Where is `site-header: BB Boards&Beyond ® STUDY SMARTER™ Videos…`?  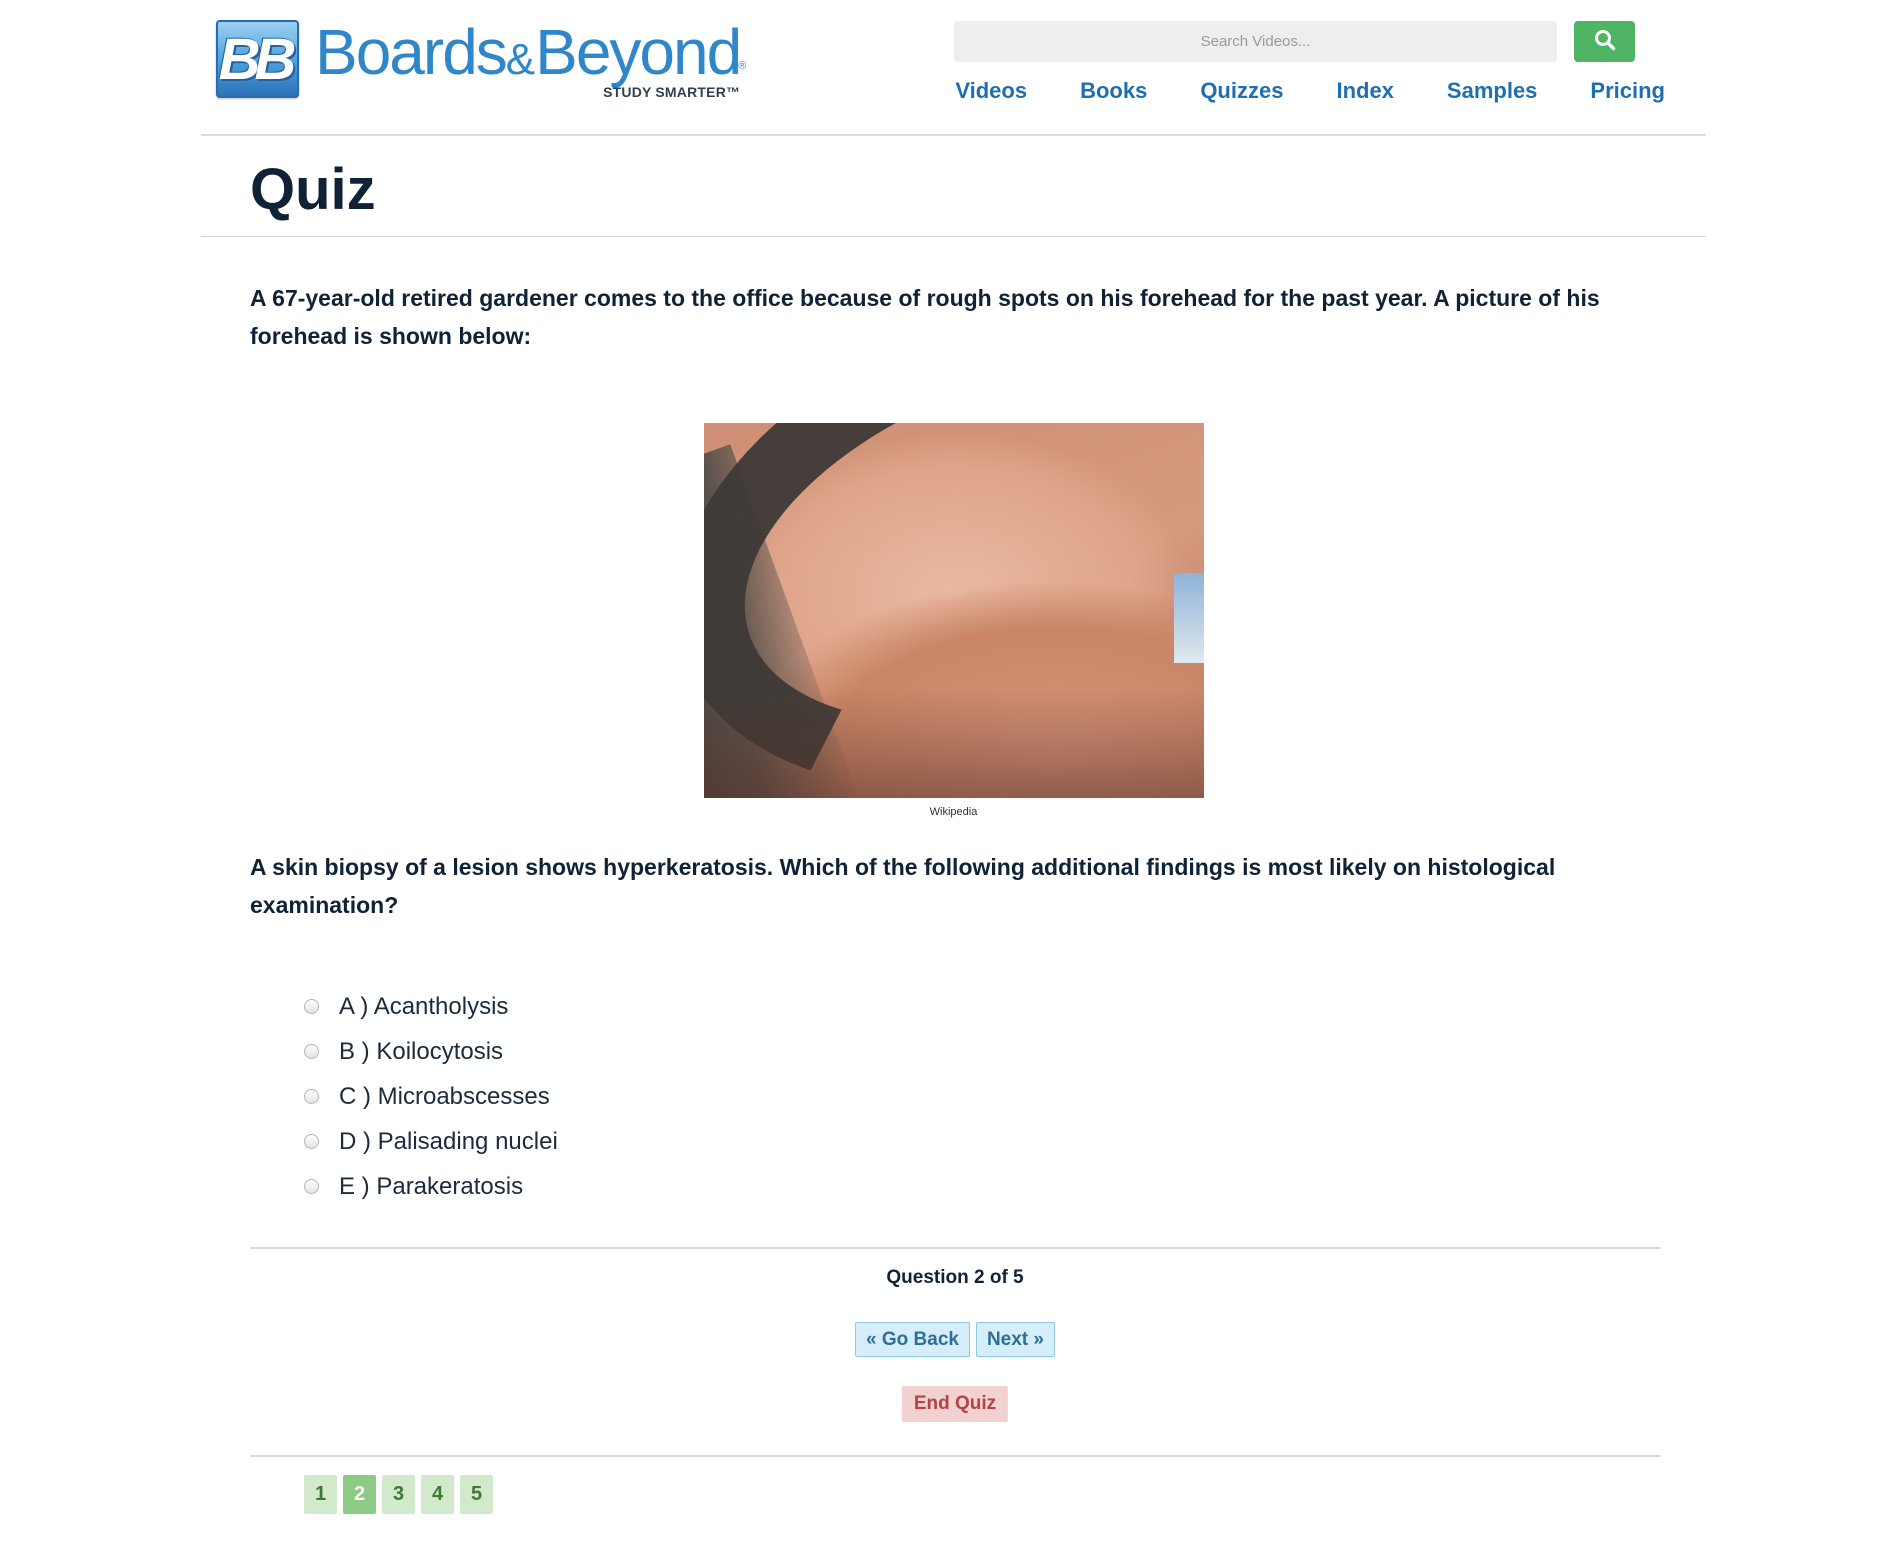 site-header: BB Boards&Beyond ® STUDY SMARTER™ Videos… is located at coordinates (953, 68).